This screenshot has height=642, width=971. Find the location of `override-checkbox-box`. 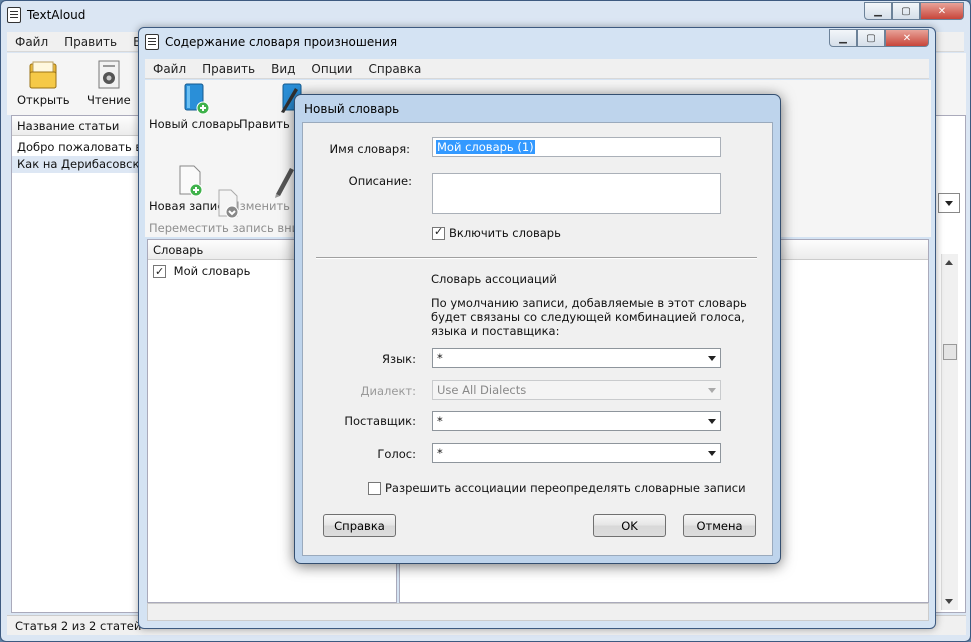

override-checkbox-box is located at coordinates (374, 488).